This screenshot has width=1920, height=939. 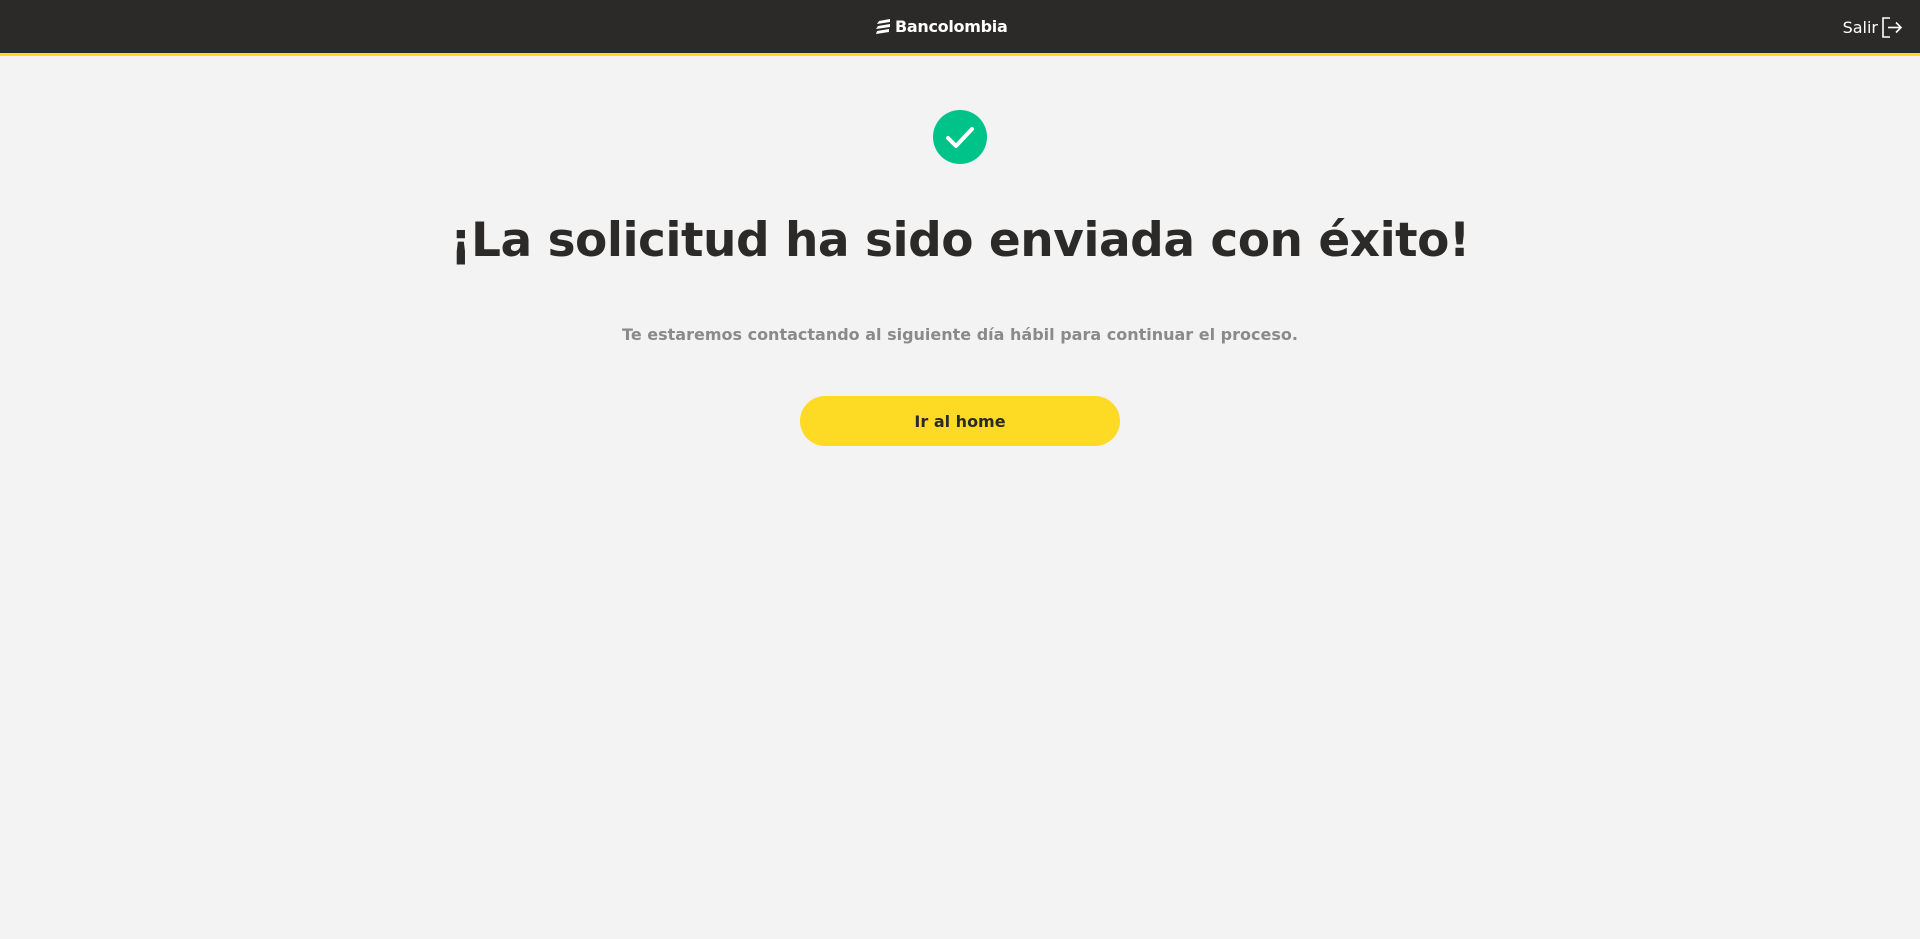 What do you see at coordinates (960, 137) in the screenshot?
I see `check-circle-icon` at bounding box center [960, 137].